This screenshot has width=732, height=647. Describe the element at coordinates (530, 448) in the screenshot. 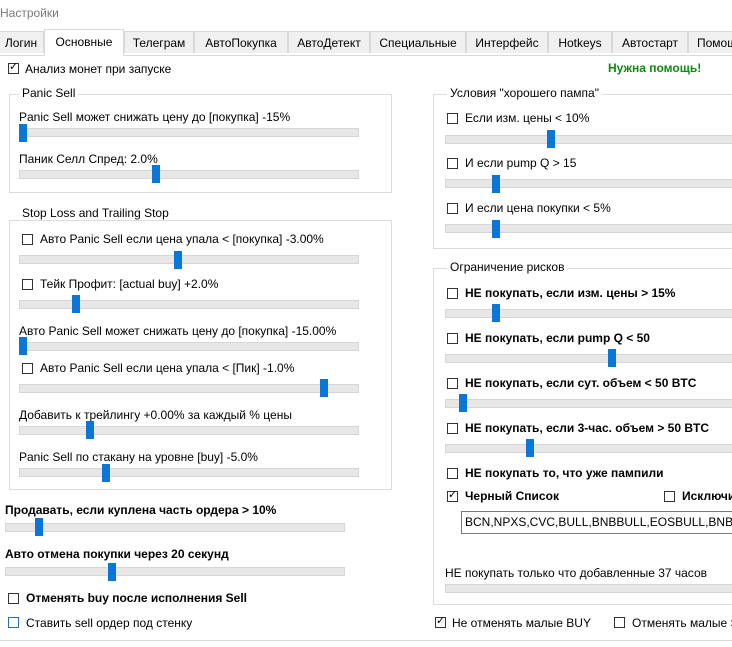

I see `no-buy-3h-vol-slider-thumb` at that location.